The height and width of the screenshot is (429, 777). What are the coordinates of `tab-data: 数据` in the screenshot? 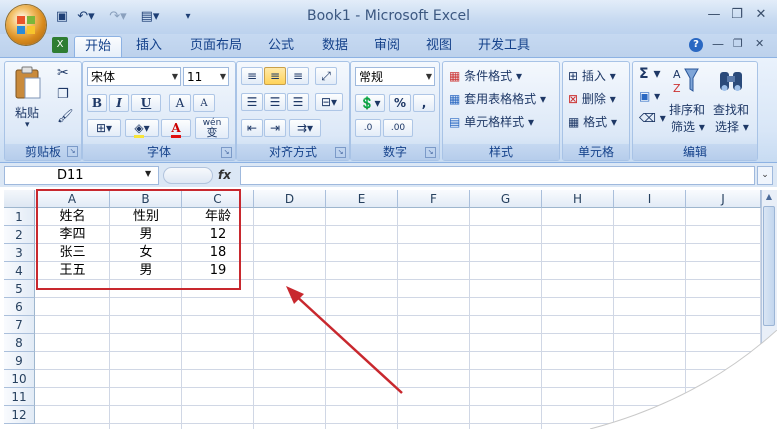 It's located at (335, 47).